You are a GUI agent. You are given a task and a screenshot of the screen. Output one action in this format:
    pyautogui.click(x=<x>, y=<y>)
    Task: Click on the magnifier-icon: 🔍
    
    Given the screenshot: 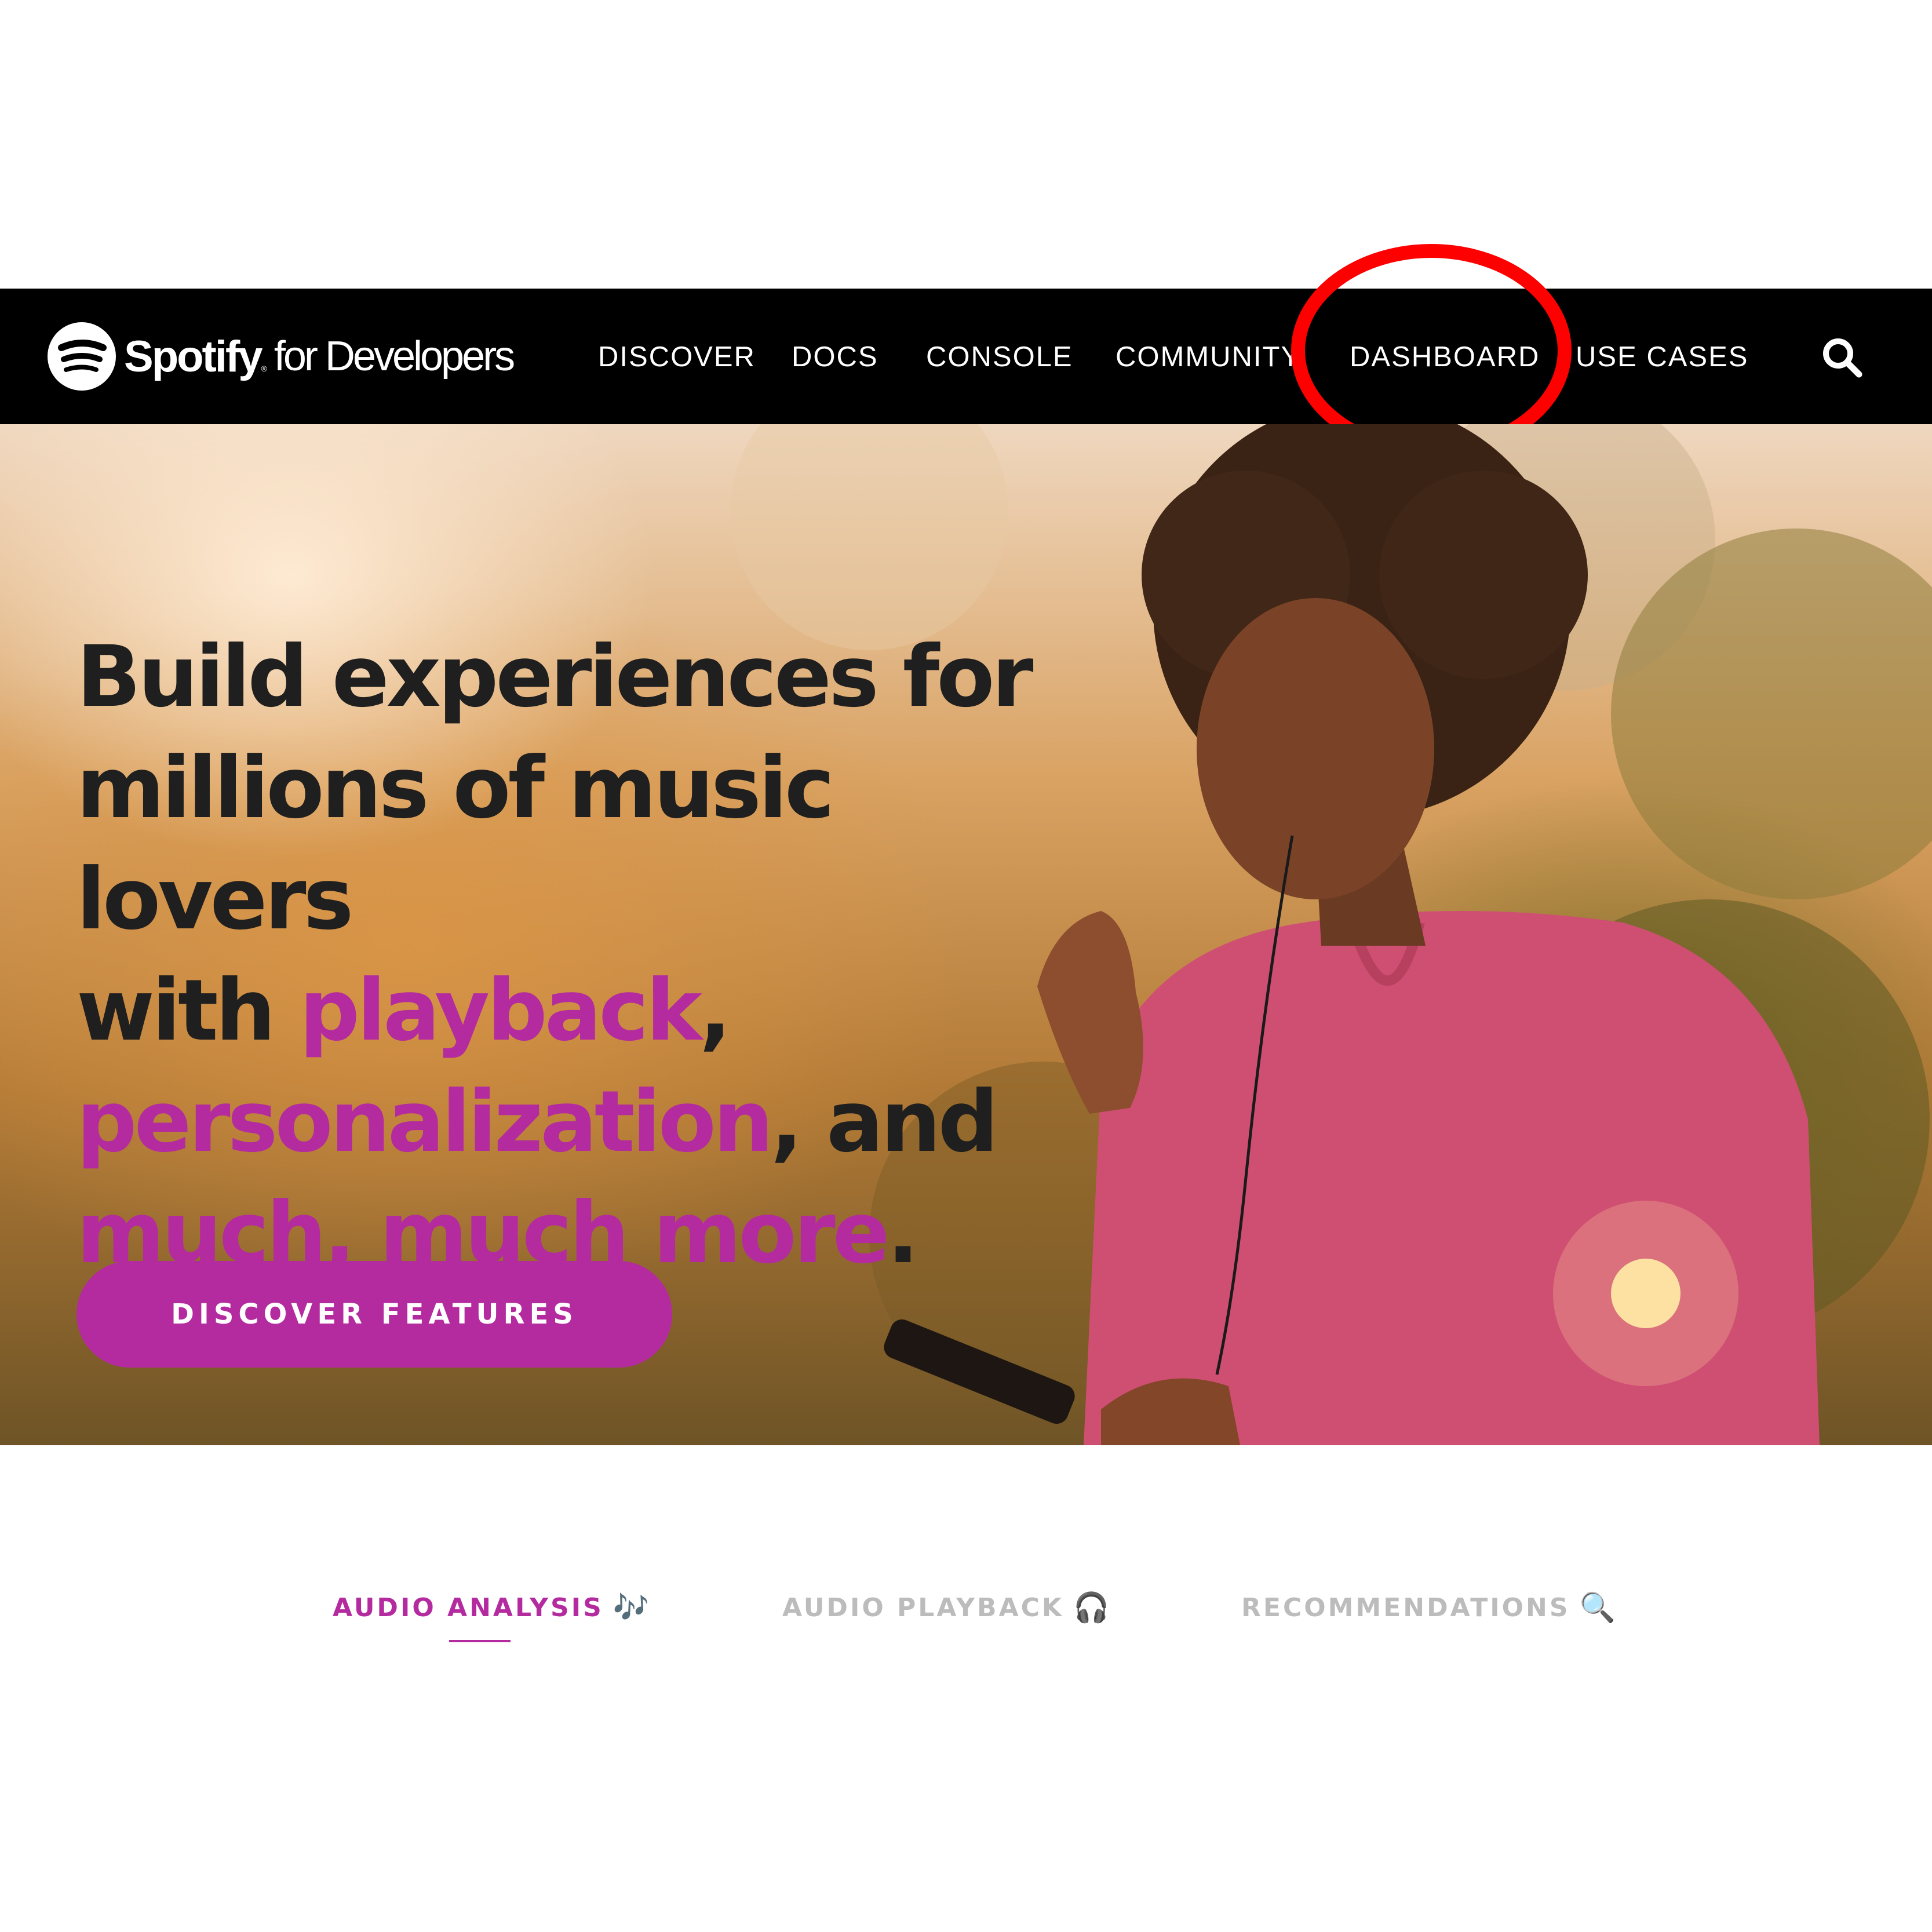 What is the action you would take?
    pyautogui.click(x=1599, y=1608)
    